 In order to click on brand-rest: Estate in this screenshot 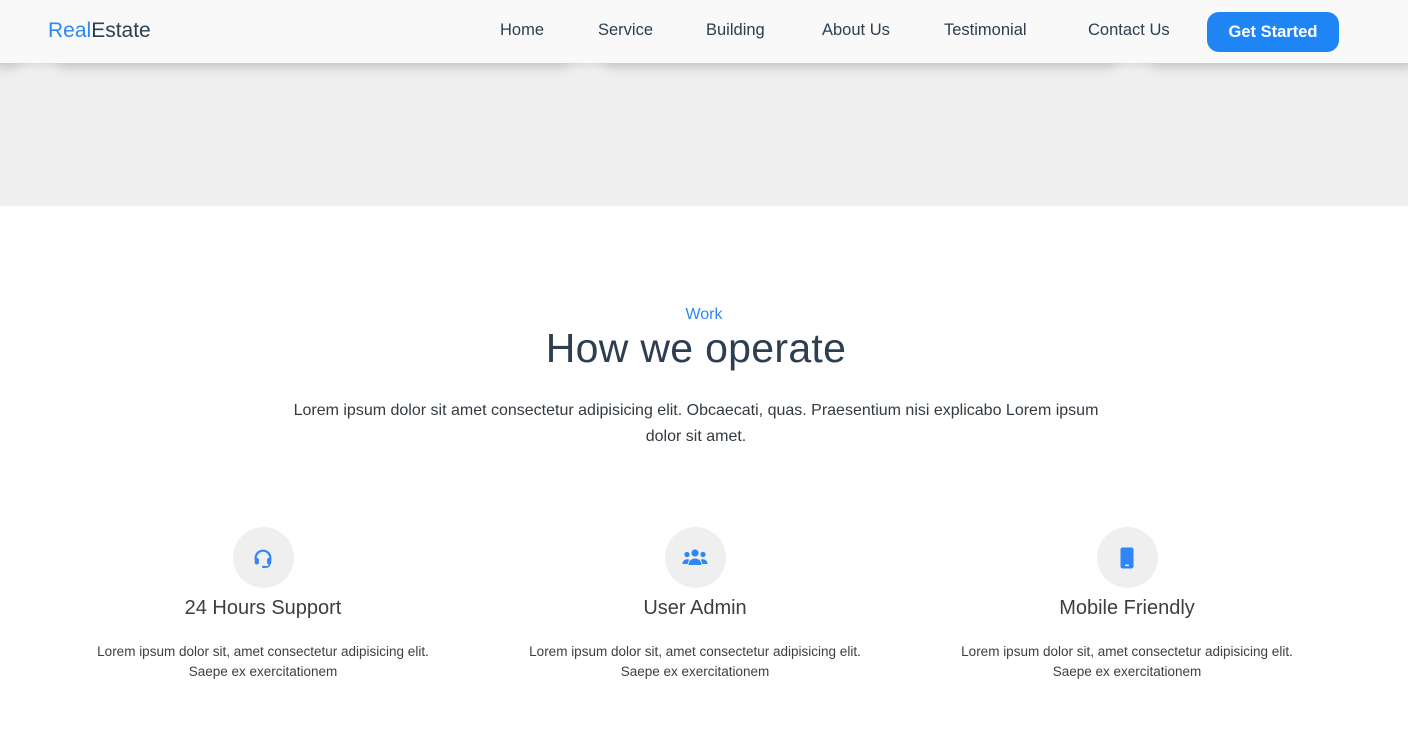, I will do `click(121, 30)`.